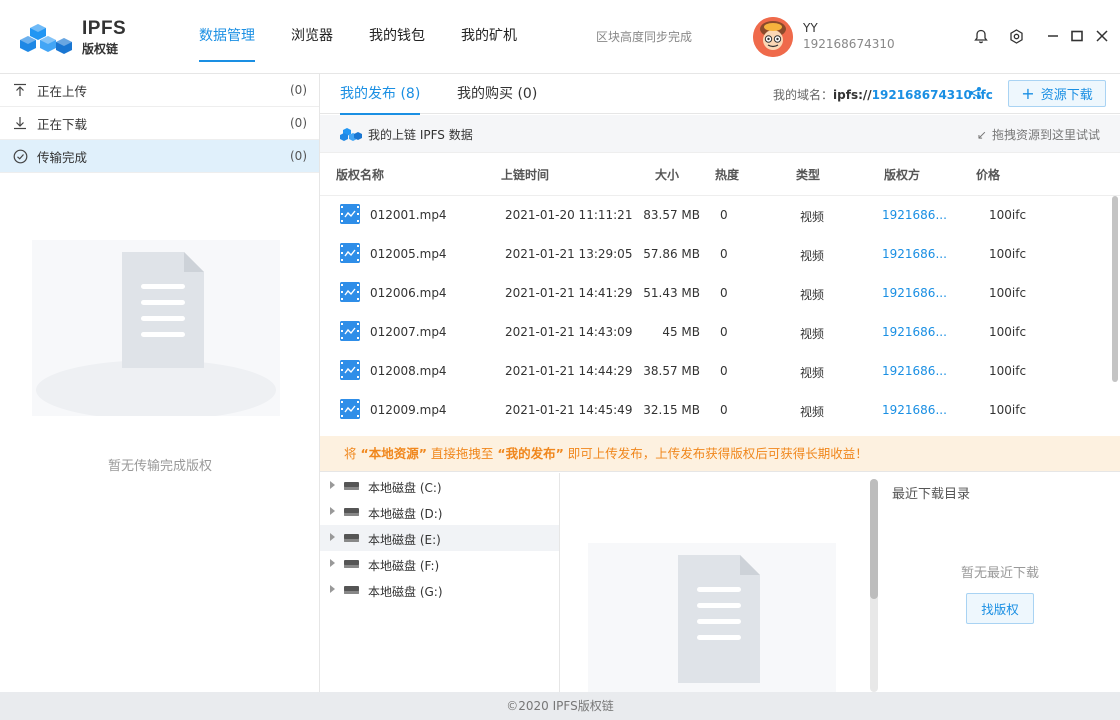 The height and width of the screenshot is (720, 1120). What do you see at coordinates (159, 123) in the screenshot?
I see `transfer-downloading: 正在下载 (0)` at bounding box center [159, 123].